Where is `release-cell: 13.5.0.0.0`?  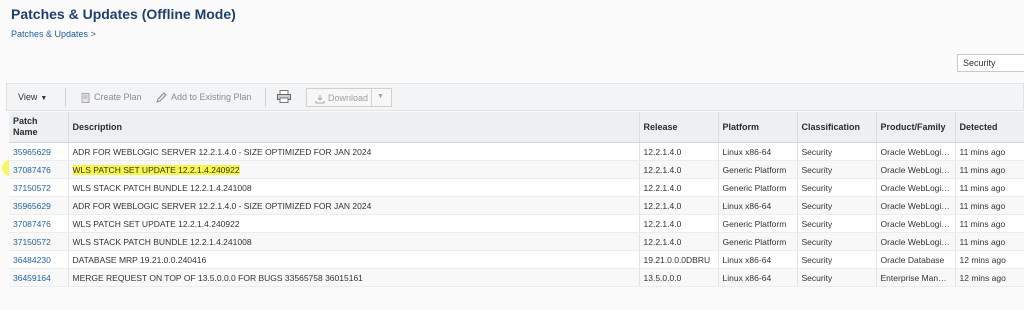 release-cell: 13.5.0.0.0 is located at coordinates (679, 277).